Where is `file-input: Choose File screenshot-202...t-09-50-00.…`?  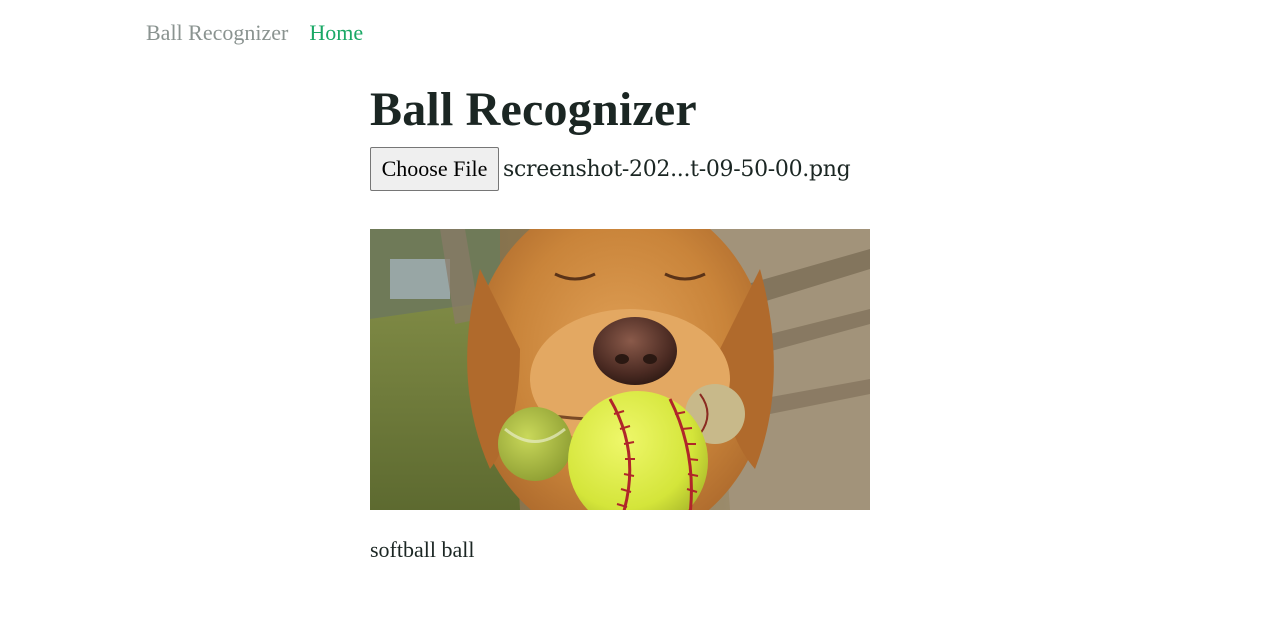 file-input: Choose File screenshot-202...t-09-50-00.… is located at coordinates (670, 169).